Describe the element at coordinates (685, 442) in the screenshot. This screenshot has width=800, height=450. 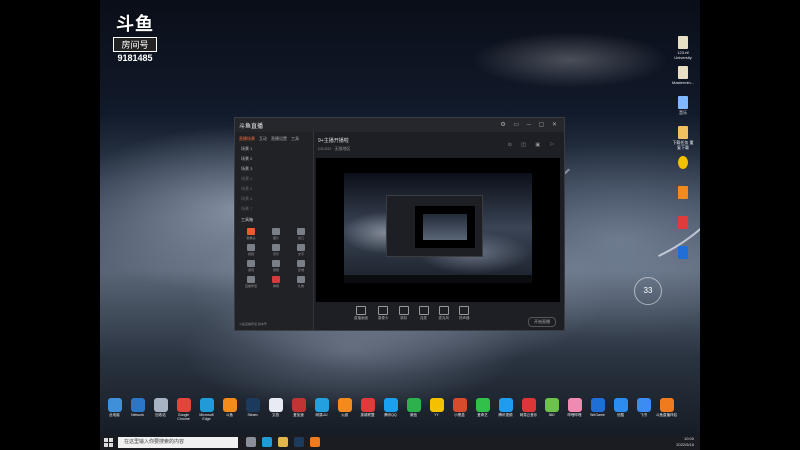
I see `system-tray-clock: 10:00 2022/5/16` at that location.